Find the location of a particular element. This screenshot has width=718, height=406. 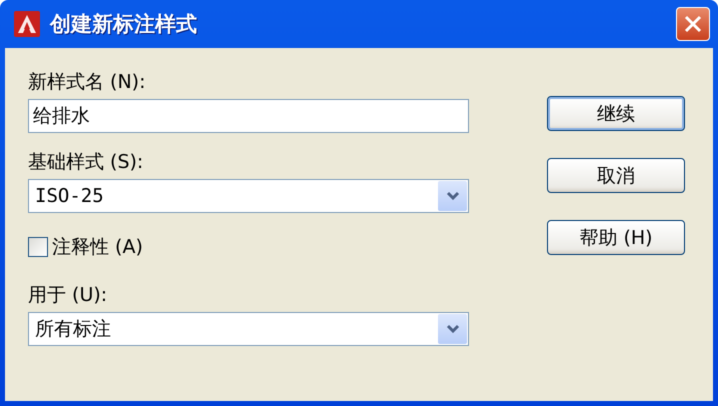

name-input-field: 给排水 is located at coordinates (248, 116).